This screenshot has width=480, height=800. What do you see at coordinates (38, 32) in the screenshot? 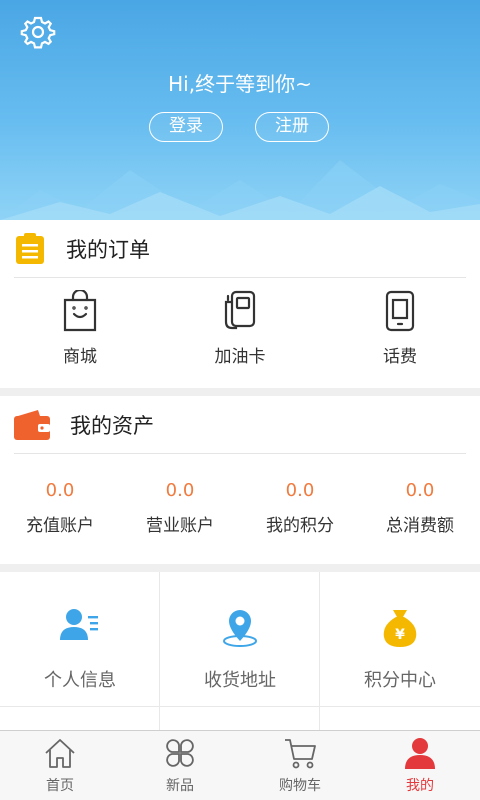
I see `settings-gear-icon` at bounding box center [38, 32].